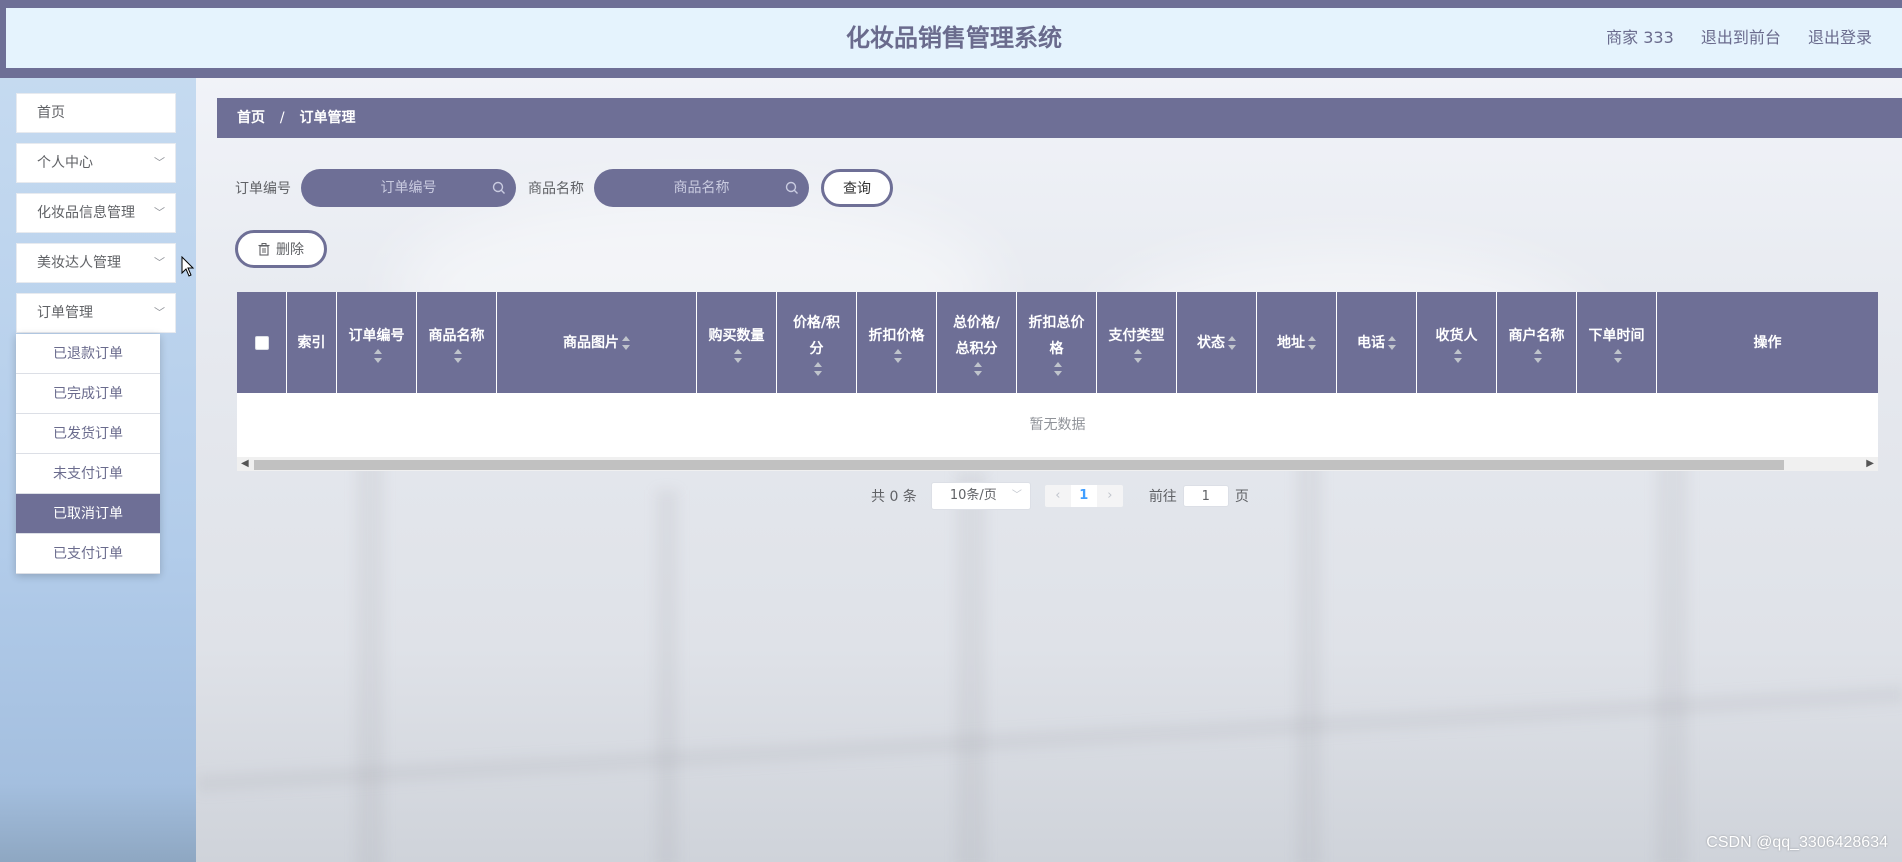 The image size is (1902, 862). What do you see at coordinates (1840, 37) in the screenshot?
I see `logout-link: 退出登录` at bounding box center [1840, 37].